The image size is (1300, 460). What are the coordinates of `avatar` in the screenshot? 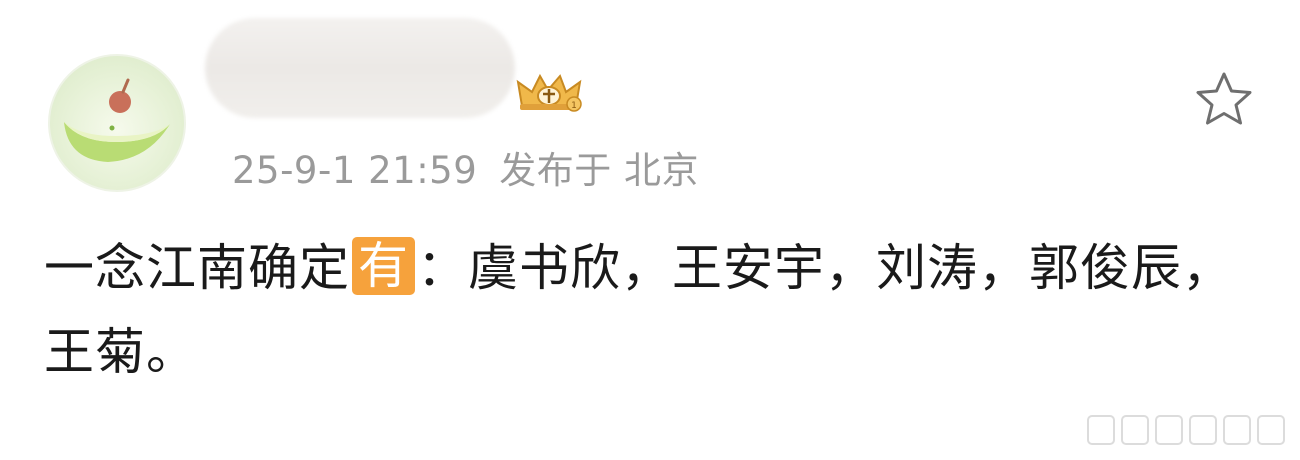 It's located at (117, 123).